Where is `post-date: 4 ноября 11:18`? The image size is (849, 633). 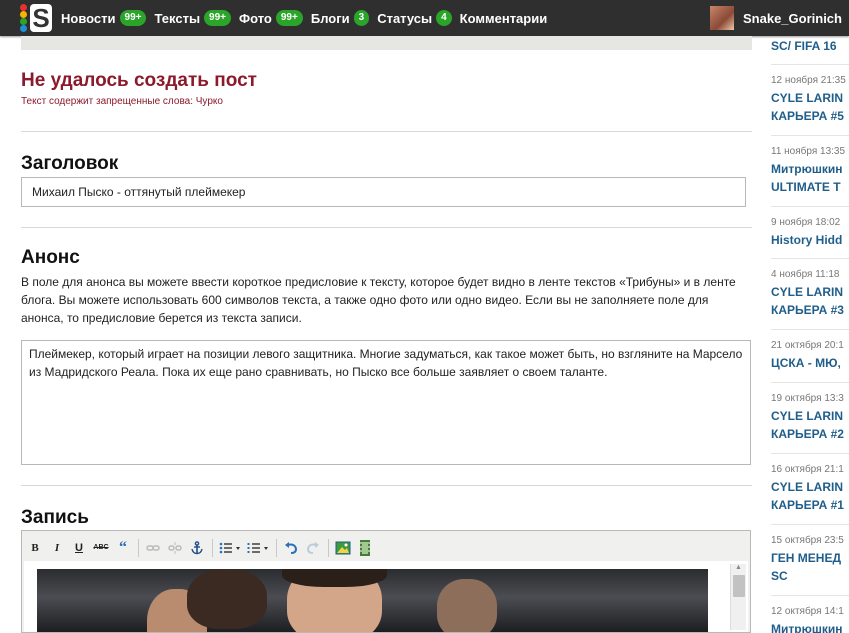 post-date: 4 ноября 11:18 is located at coordinates (805, 274).